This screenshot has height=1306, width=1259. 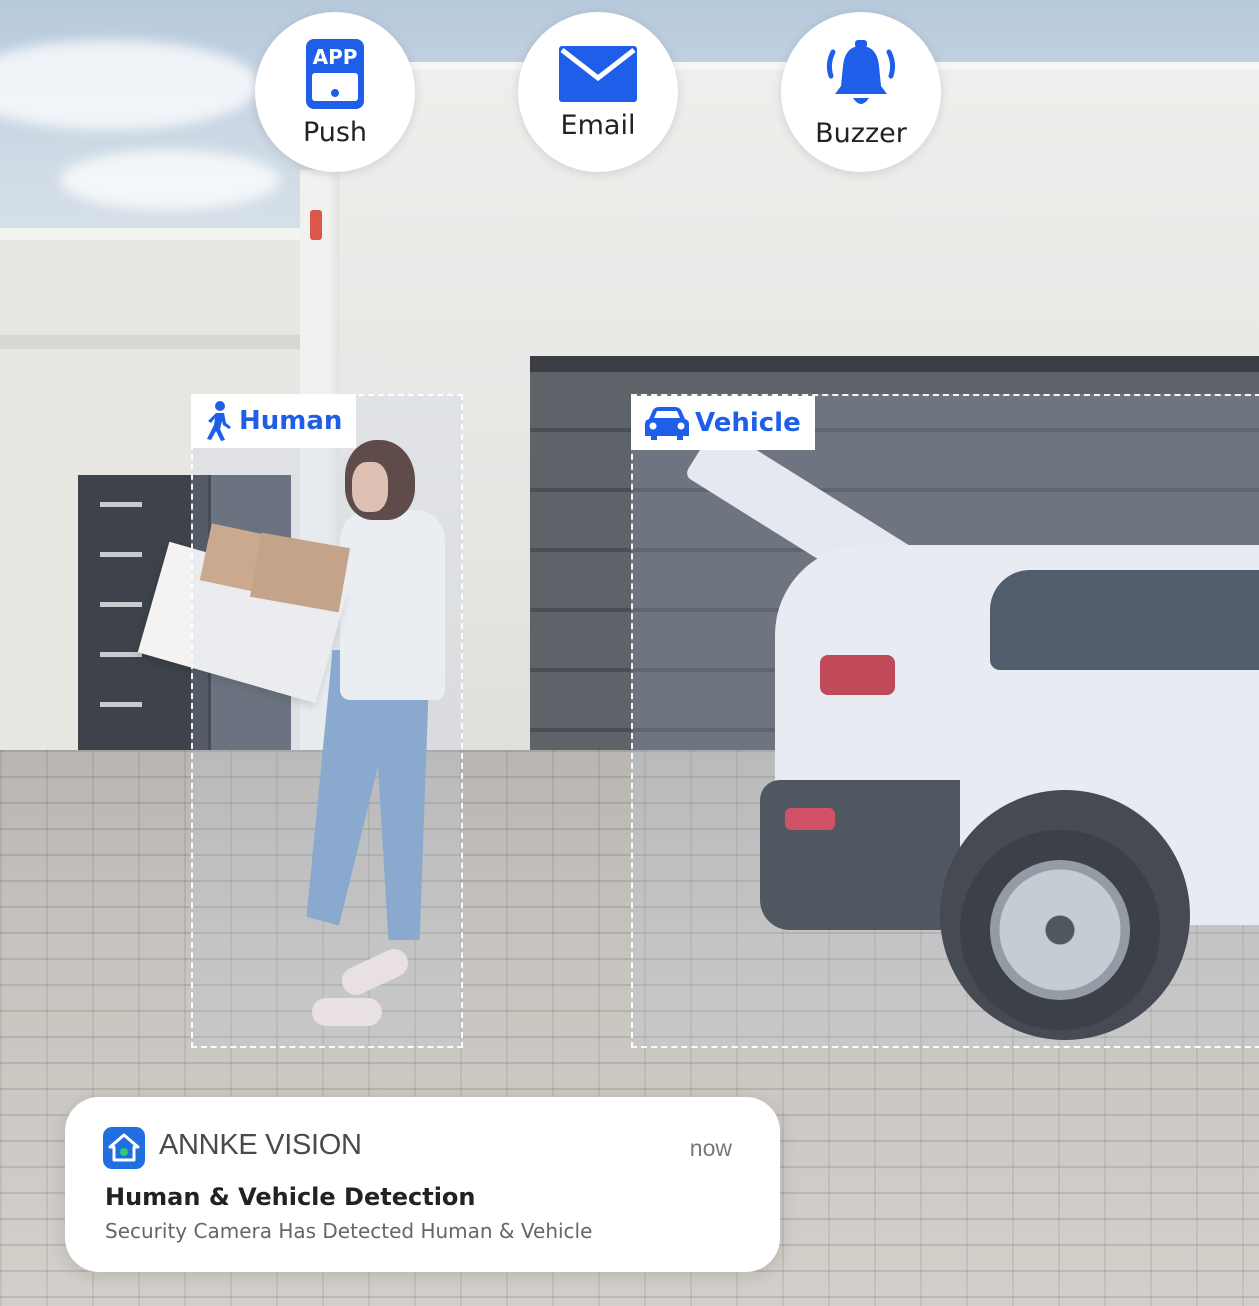 I want to click on annke-home-icon, so click(x=124, y=1148).